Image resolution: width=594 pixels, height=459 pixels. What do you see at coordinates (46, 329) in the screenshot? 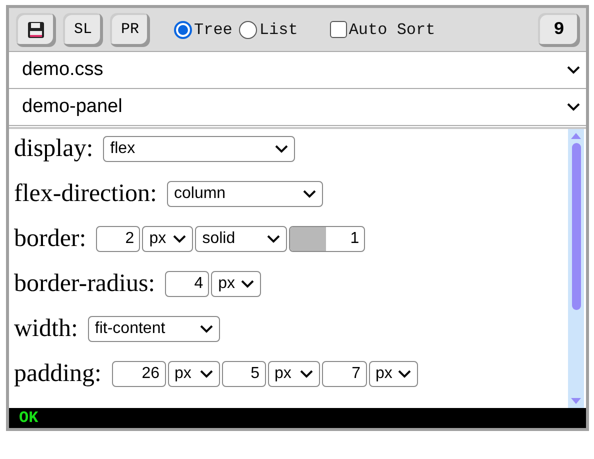
I see `property-name: width:` at bounding box center [46, 329].